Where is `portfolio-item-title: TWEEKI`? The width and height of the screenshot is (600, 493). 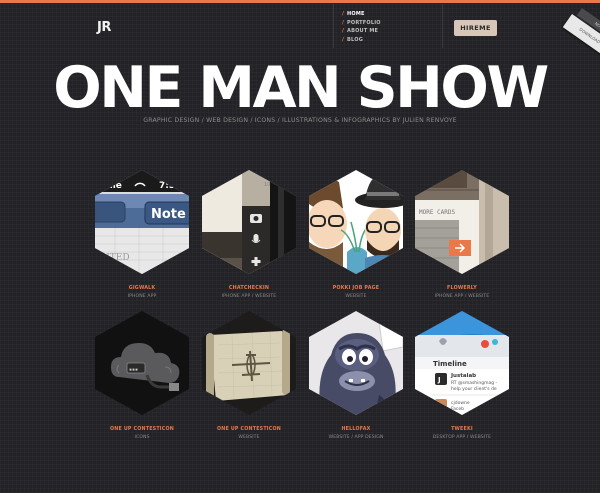 portfolio-item-title: TWEEKI is located at coordinates (462, 429).